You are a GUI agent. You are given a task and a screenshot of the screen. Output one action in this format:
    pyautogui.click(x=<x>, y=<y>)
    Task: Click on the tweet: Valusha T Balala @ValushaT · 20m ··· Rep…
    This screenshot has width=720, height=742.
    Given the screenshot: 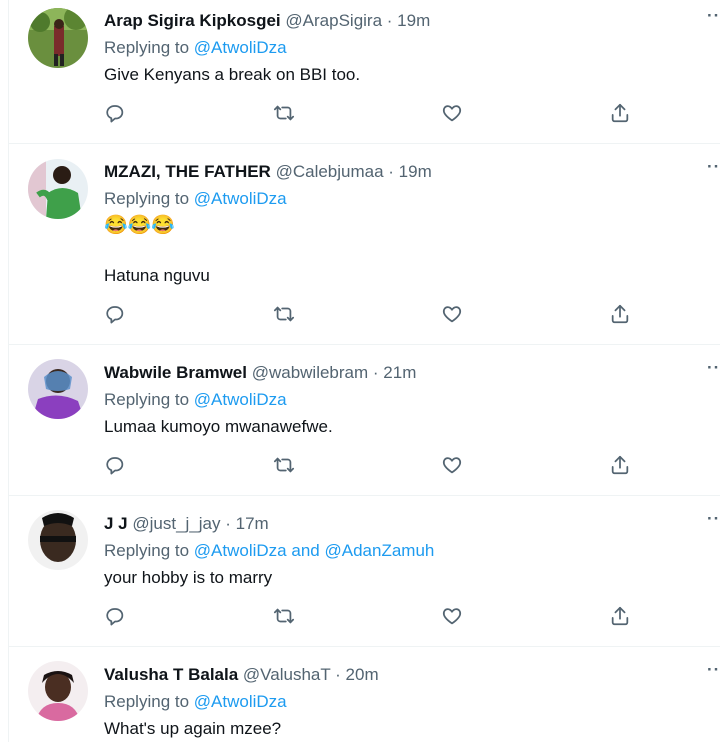 What is the action you would take?
    pyautogui.click(x=364, y=694)
    